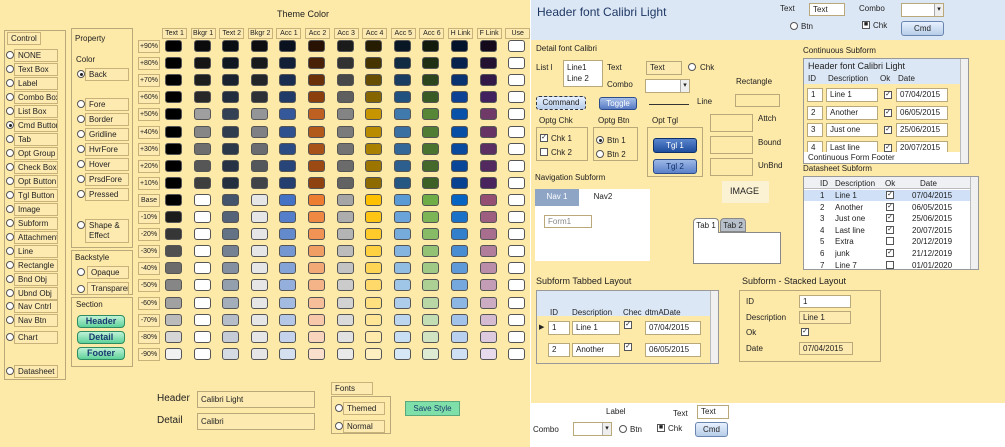  I want to click on bound-object-box, so click(731, 145).